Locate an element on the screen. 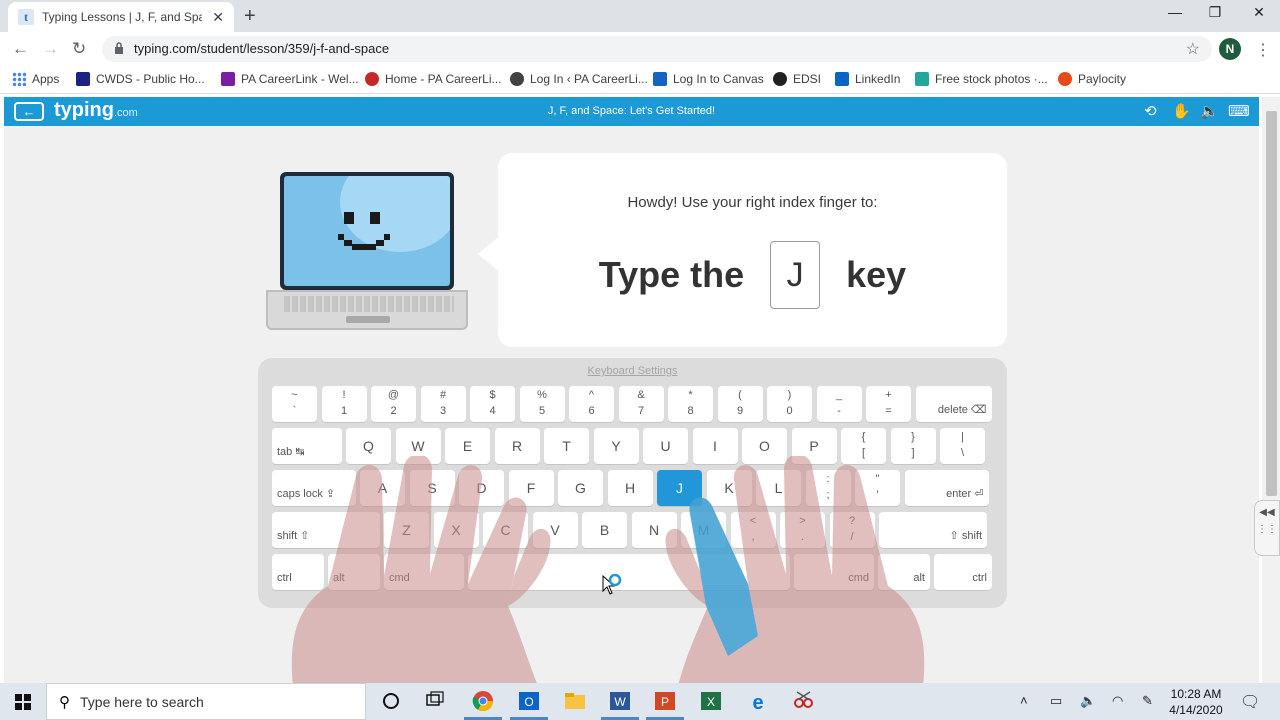 The height and width of the screenshot is (720, 1280). key-0: ) 0 is located at coordinates (789, 404).